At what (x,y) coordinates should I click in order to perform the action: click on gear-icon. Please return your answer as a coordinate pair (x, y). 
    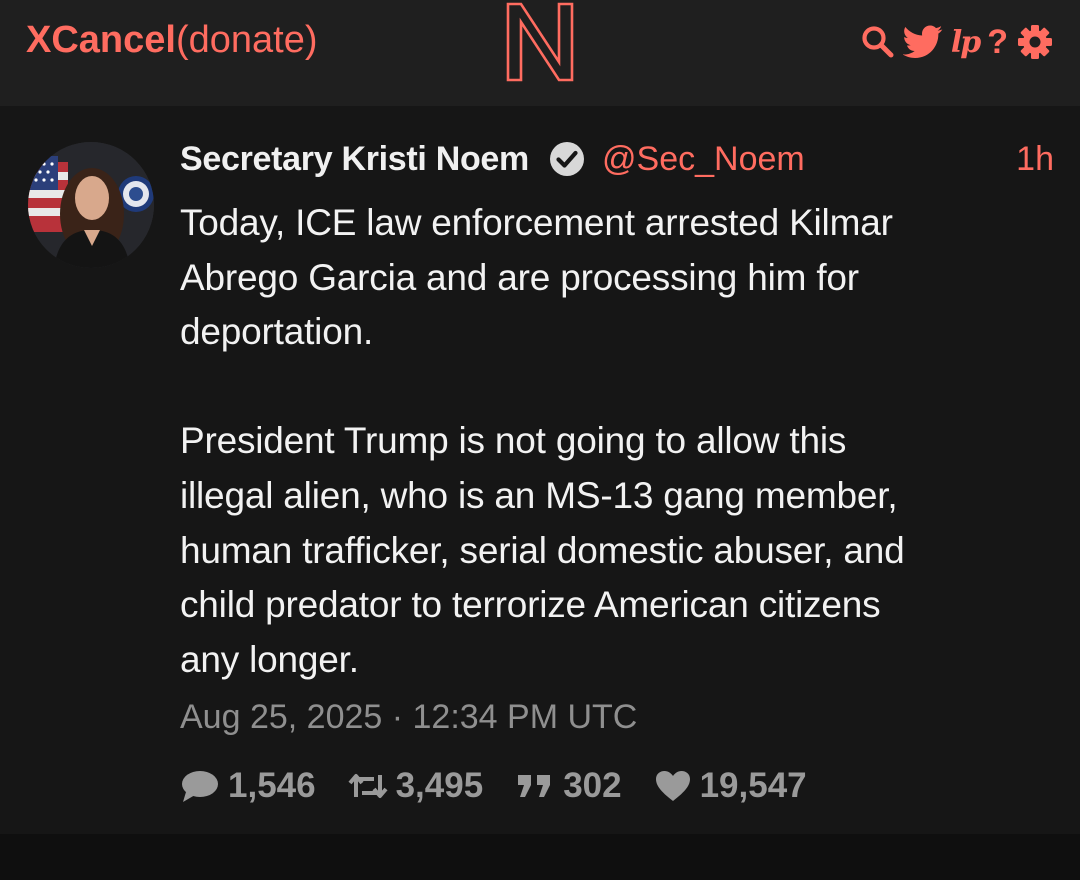
    Looking at the image, I should click on (1035, 42).